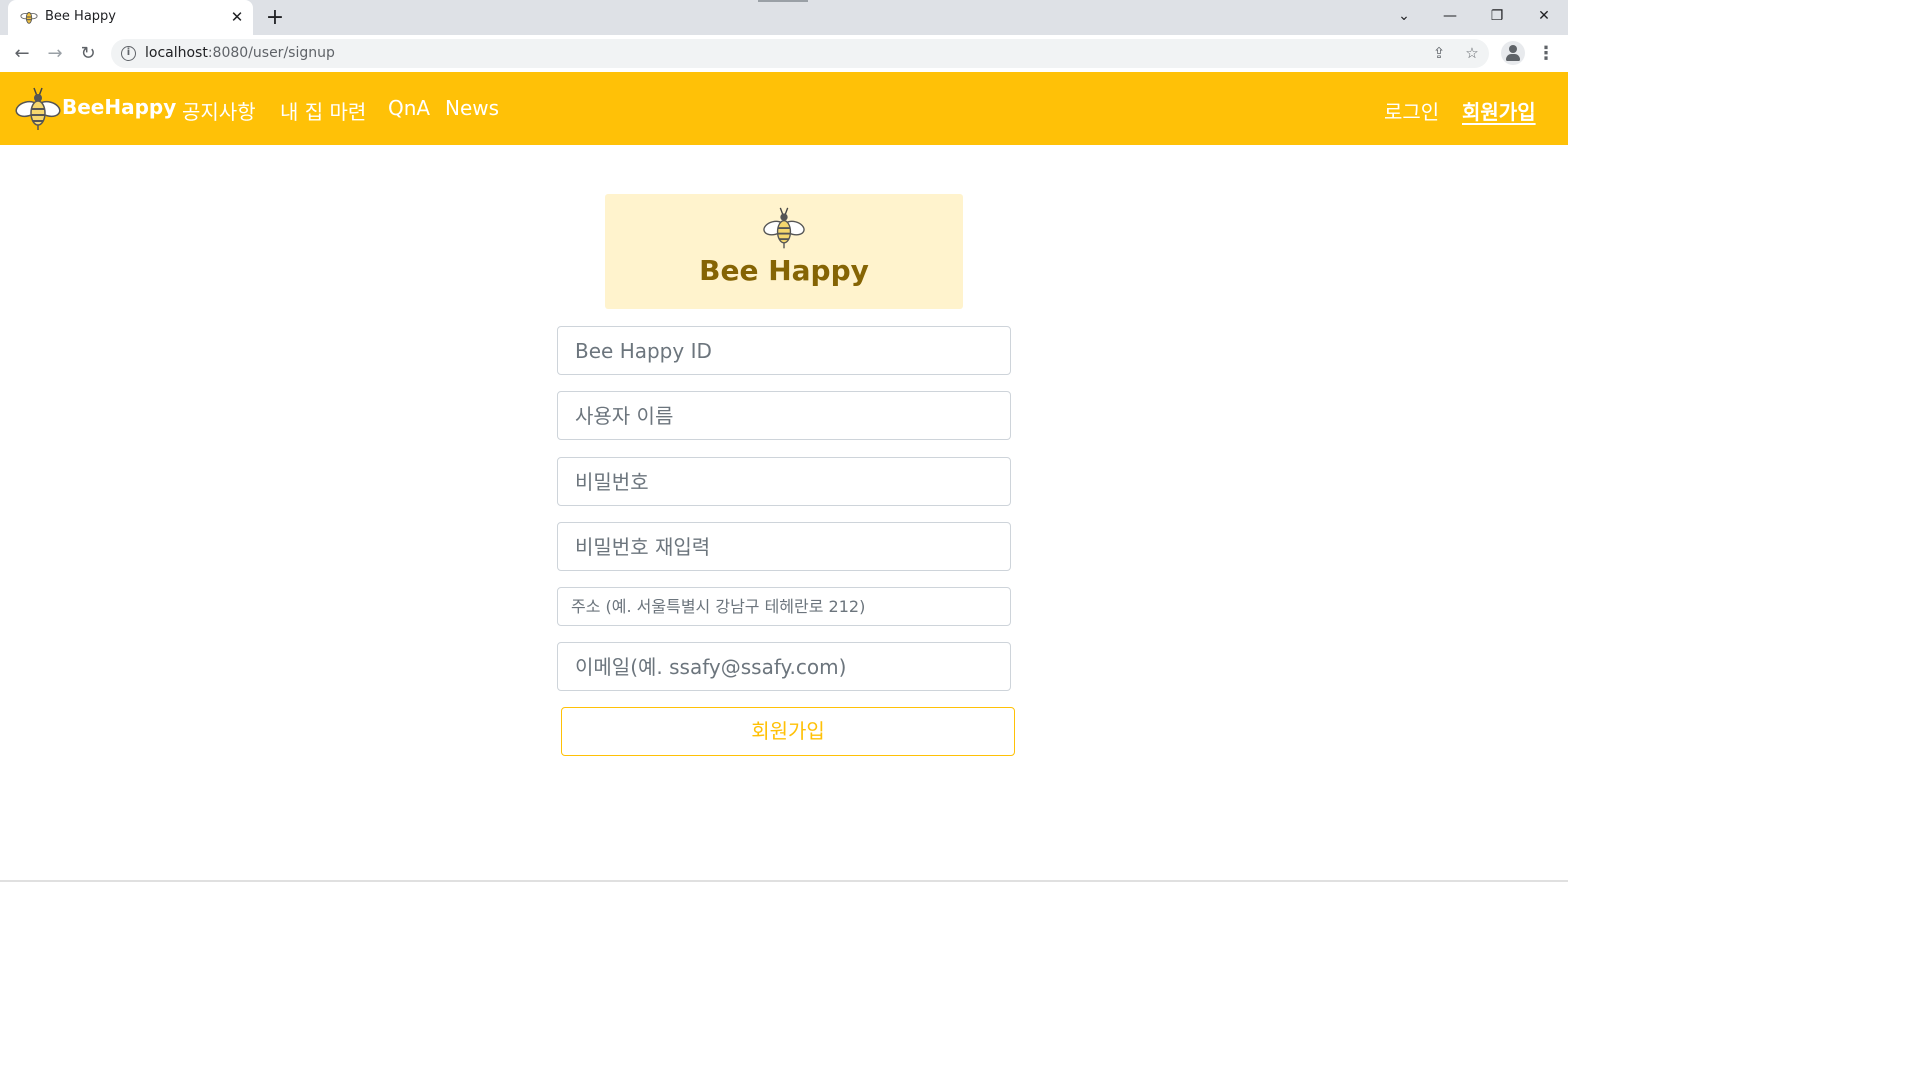 This screenshot has height=1080, width=1920. I want to click on browser-menu-icon: ⋮, so click(1546, 54).